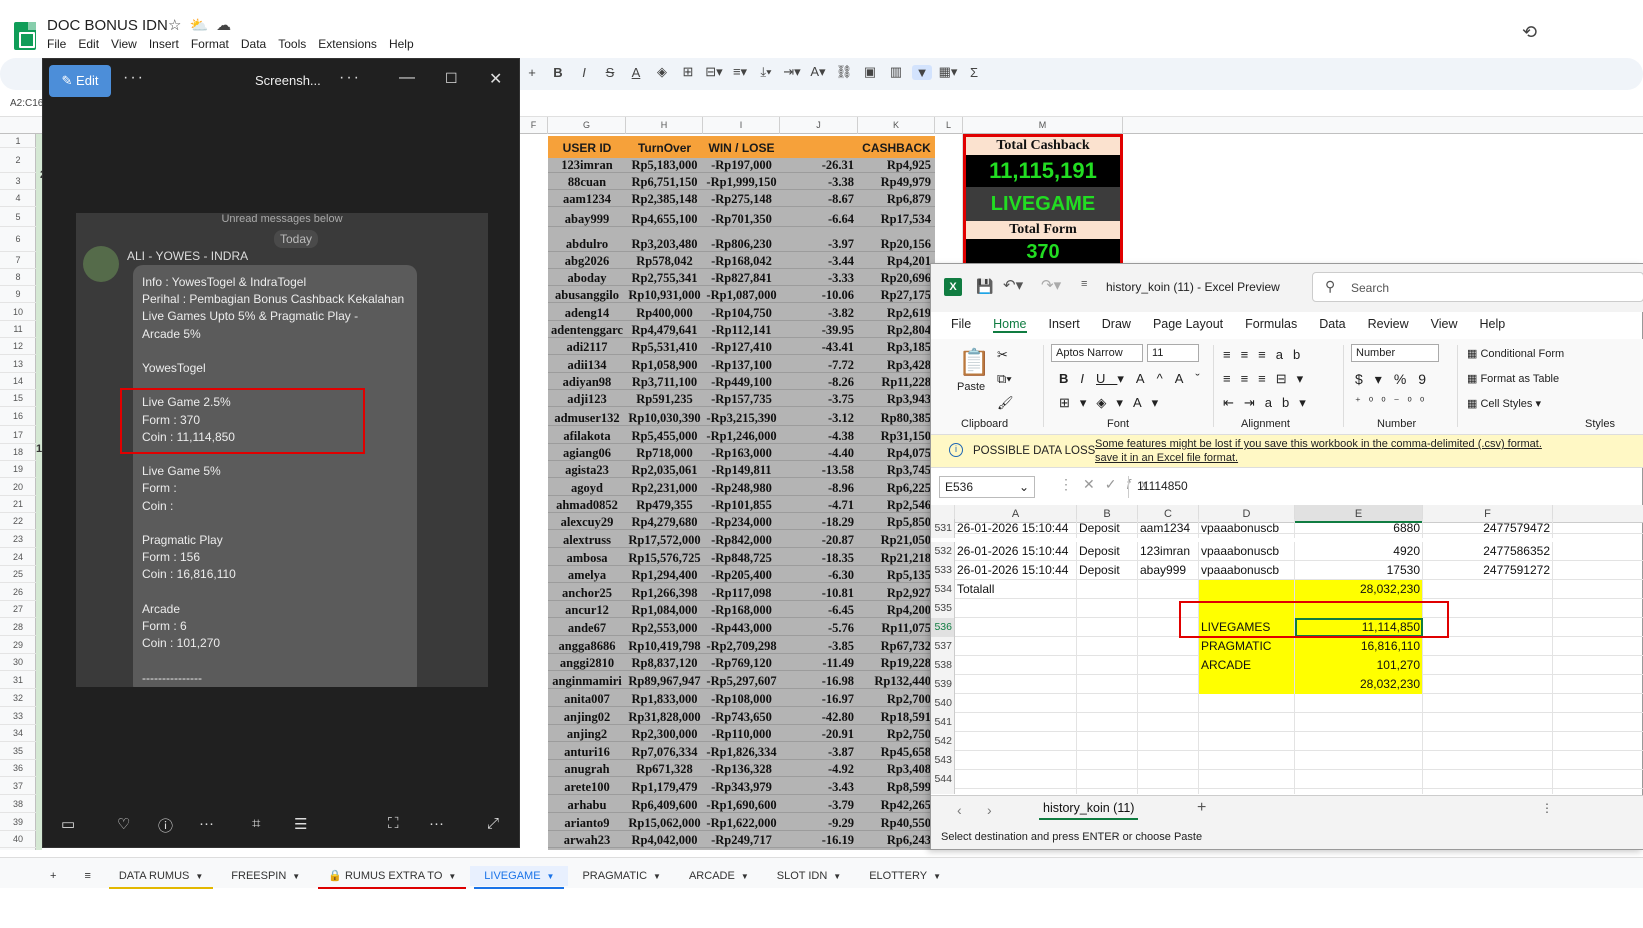 The height and width of the screenshot is (928, 1643). Describe the element at coordinates (587, 663) in the screenshot. I see `user-id-cell: anggi2810` at that location.